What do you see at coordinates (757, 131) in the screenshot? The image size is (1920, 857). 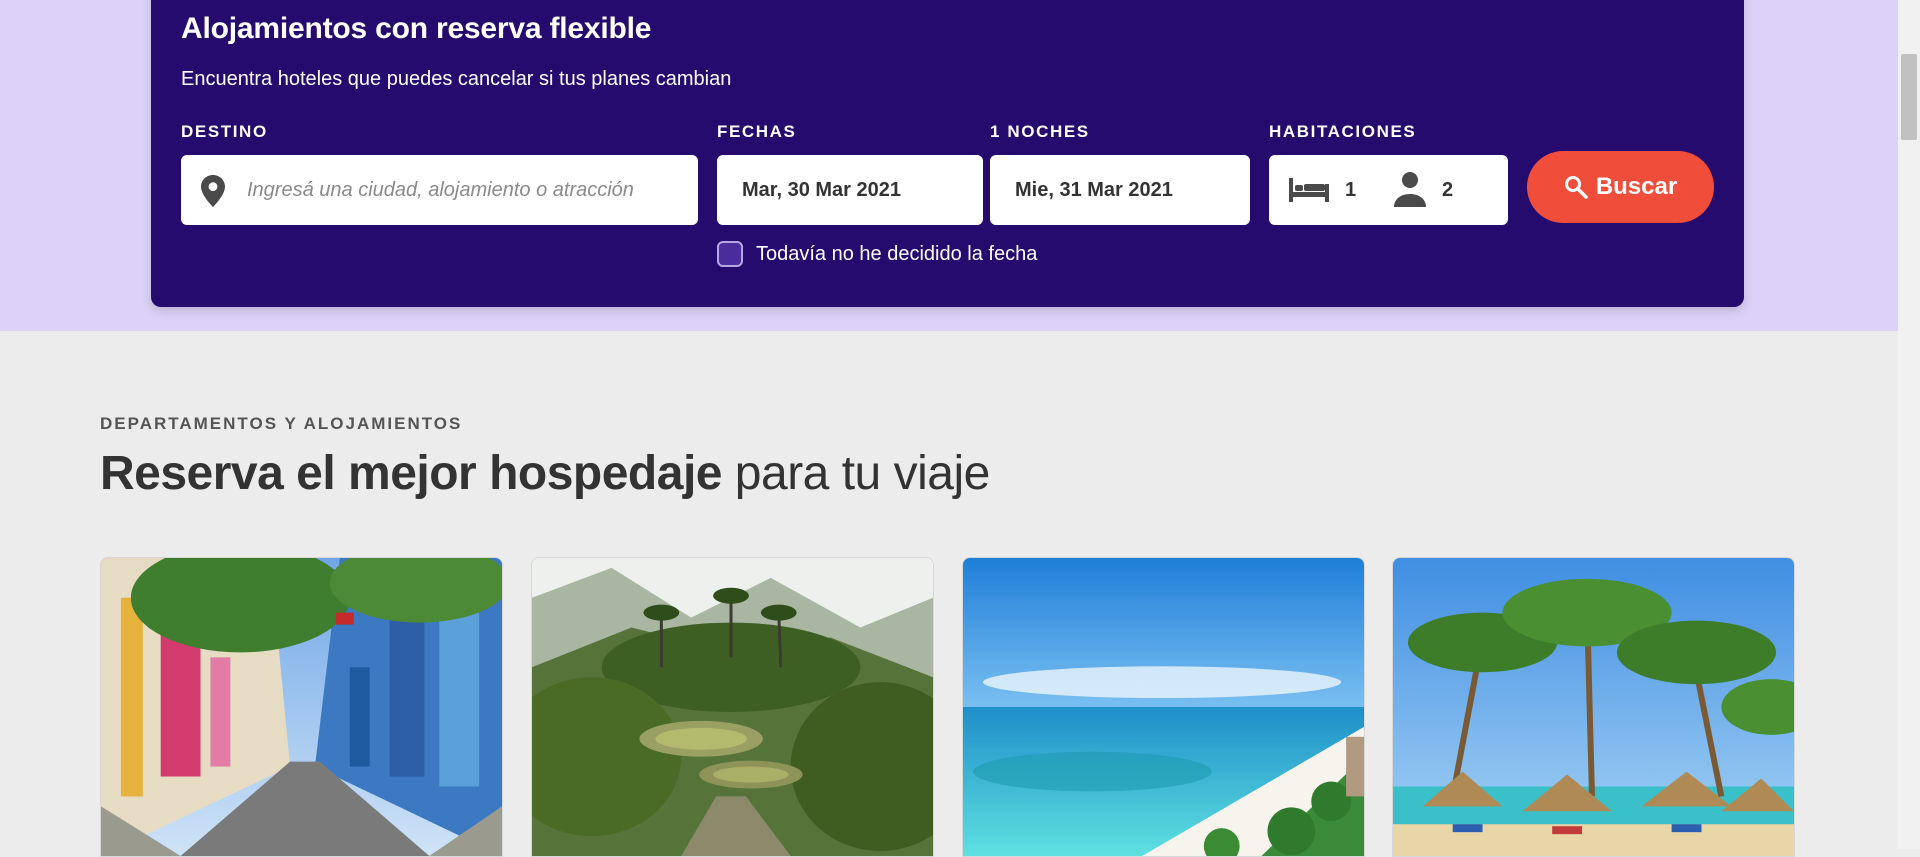 I see `dates-label: FECHAS` at bounding box center [757, 131].